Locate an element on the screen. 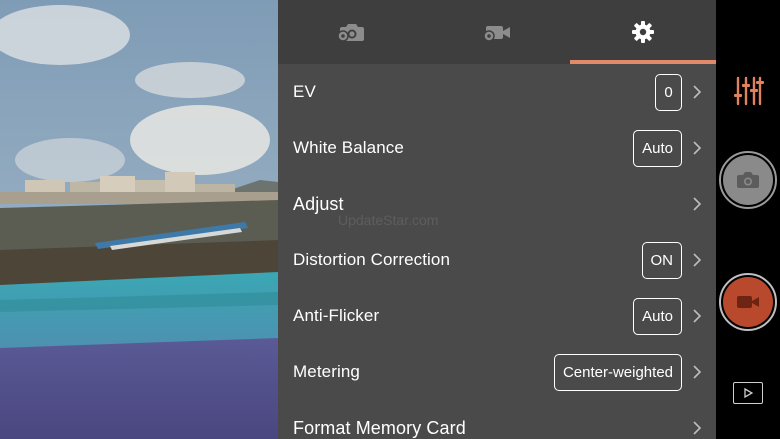 The width and height of the screenshot is (780, 439). settings-tab-bar is located at coordinates (497, 32).